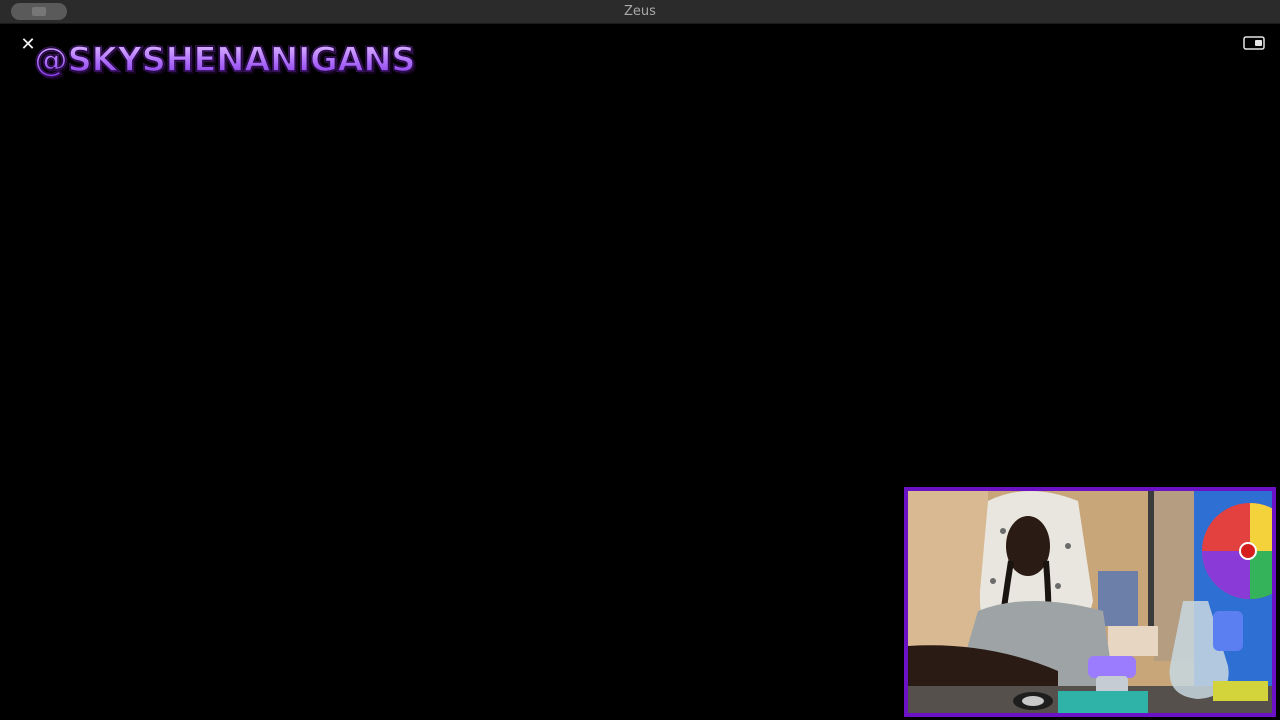  I want to click on window-titlebar: Zeus, so click(640, 12).